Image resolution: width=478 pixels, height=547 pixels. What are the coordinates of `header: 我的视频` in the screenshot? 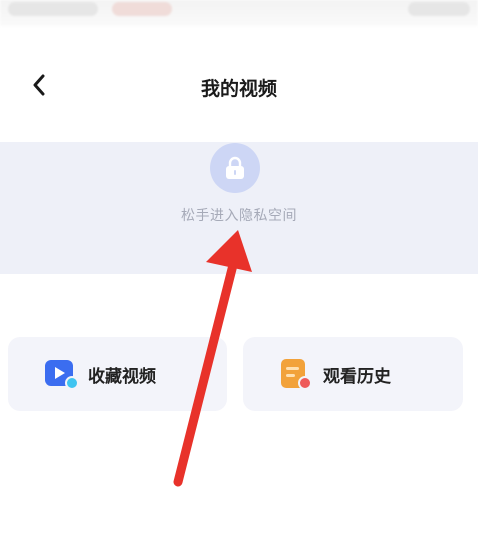 It's located at (239, 88).